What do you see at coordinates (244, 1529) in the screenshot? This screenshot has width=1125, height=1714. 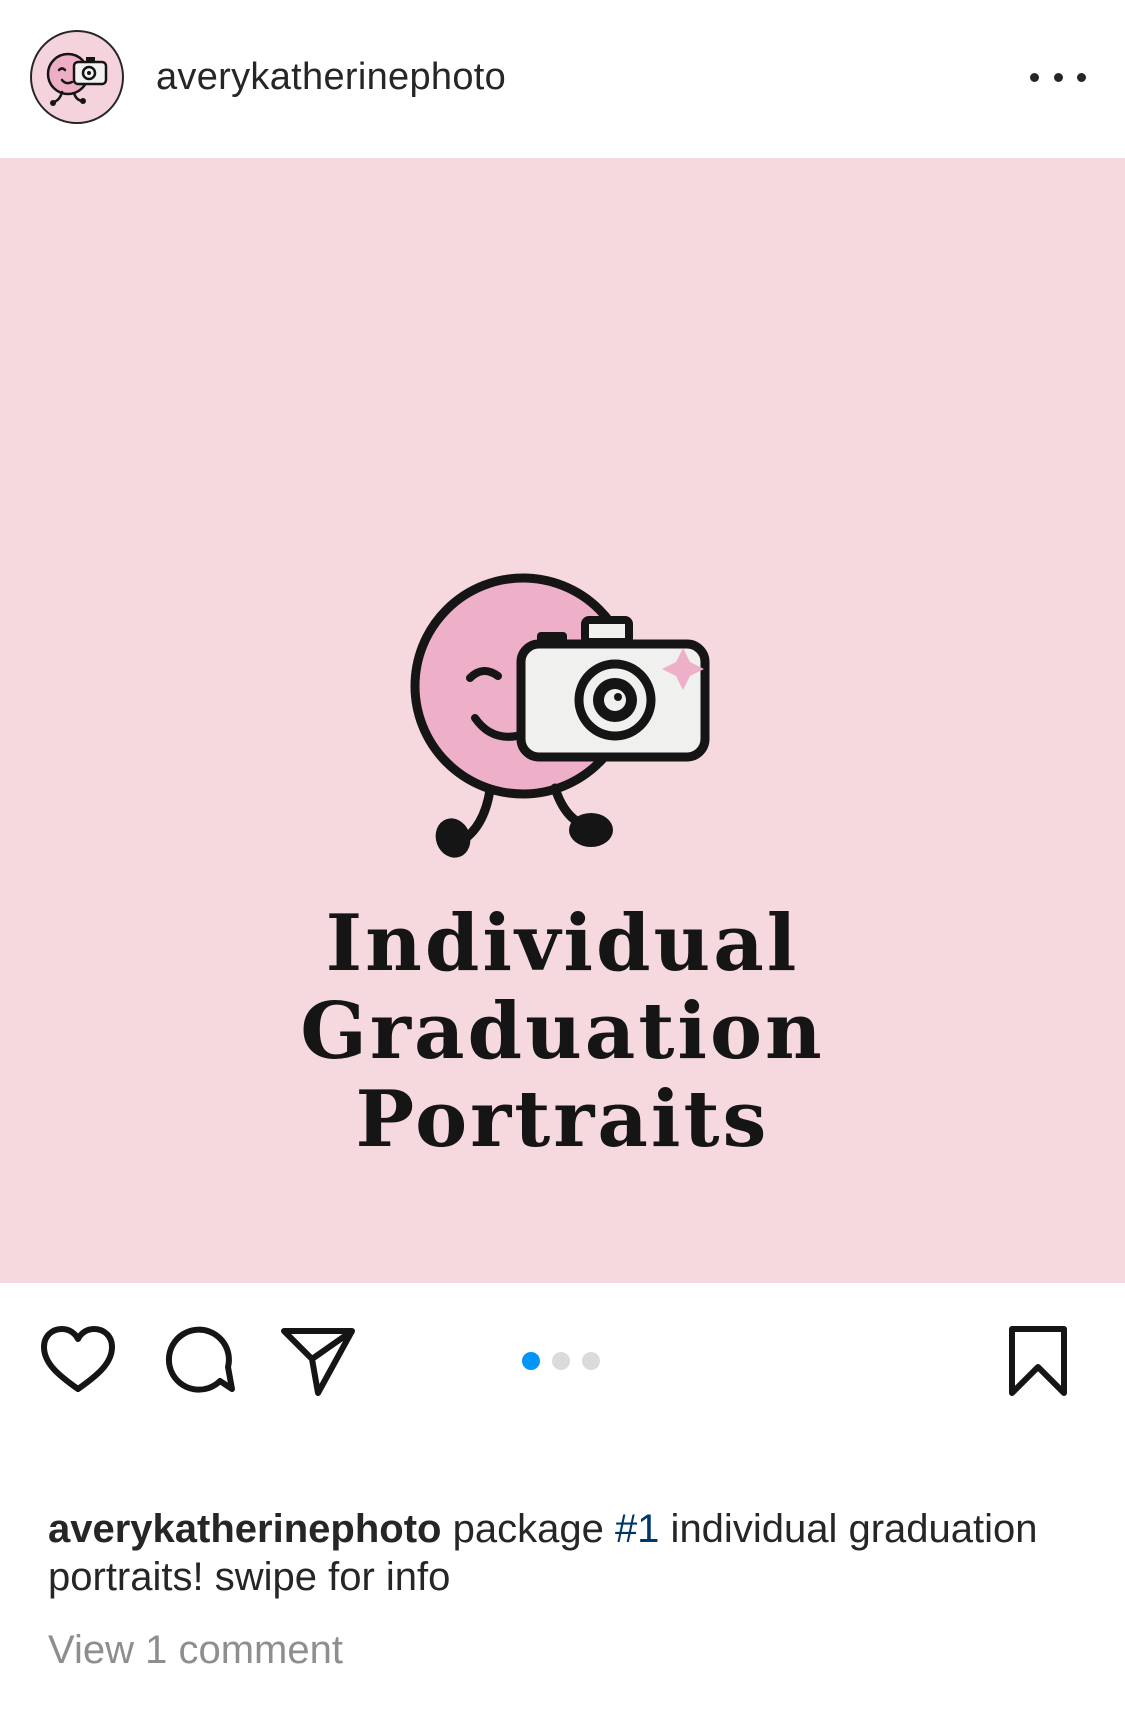 I see `caption-username: averykatherinephoto` at bounding box center [244, 1529].